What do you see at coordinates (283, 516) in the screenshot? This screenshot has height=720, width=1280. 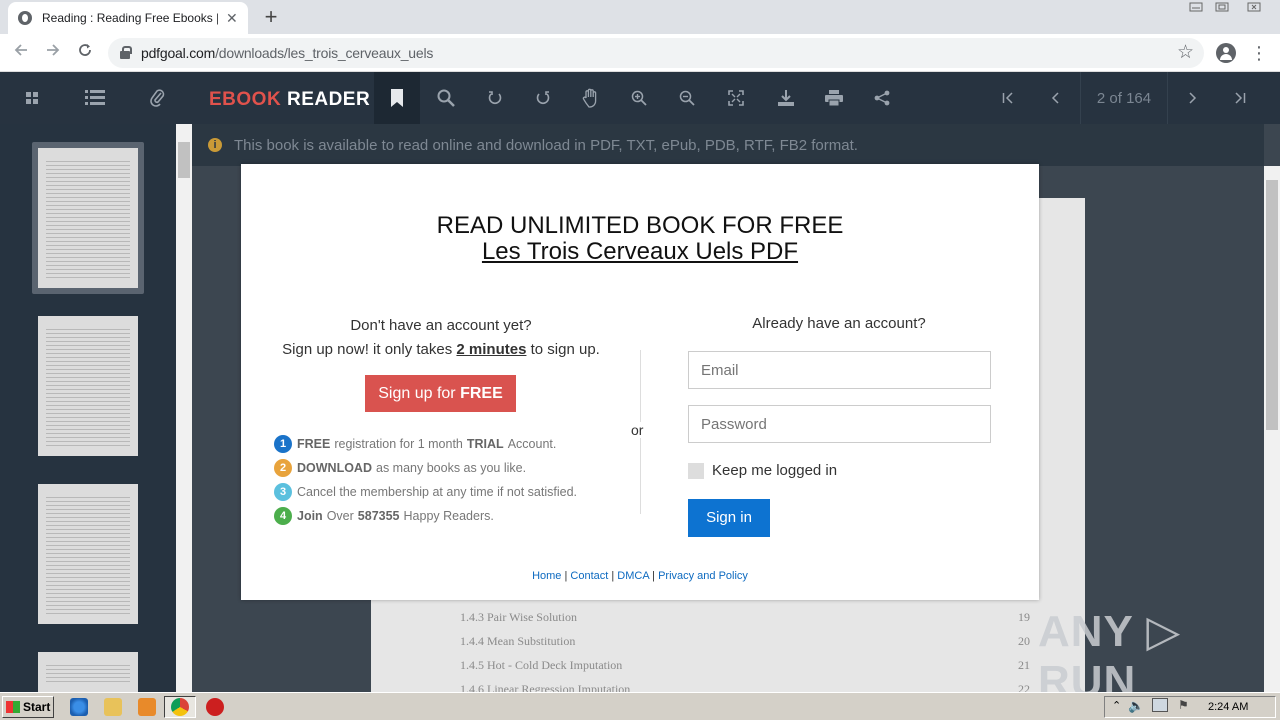 I see `feature-number-badge: 4` at bounding box center [283, 516].